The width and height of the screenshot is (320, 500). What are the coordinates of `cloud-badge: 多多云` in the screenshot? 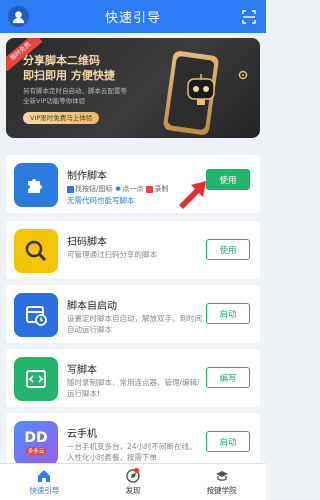 It's located at (36, 451).